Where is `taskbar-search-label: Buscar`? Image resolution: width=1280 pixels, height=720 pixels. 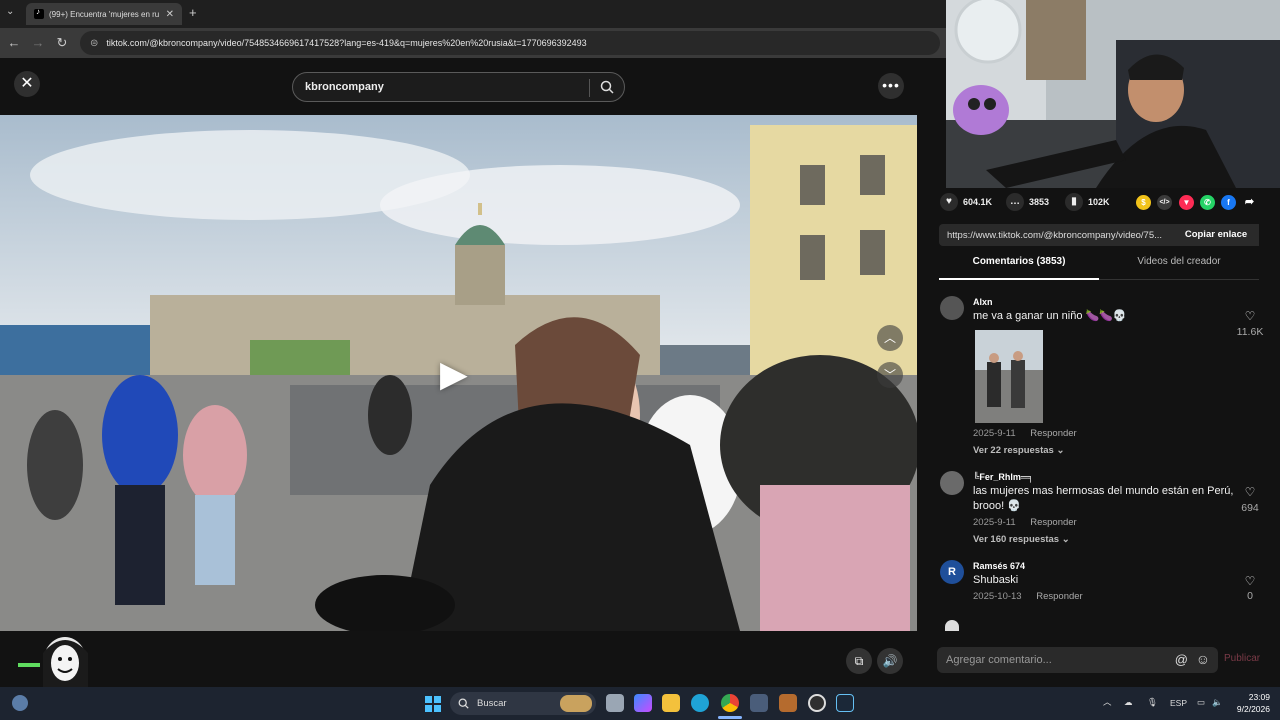
taskbar-search-label: Buscar is located at coordinates (492, 703).